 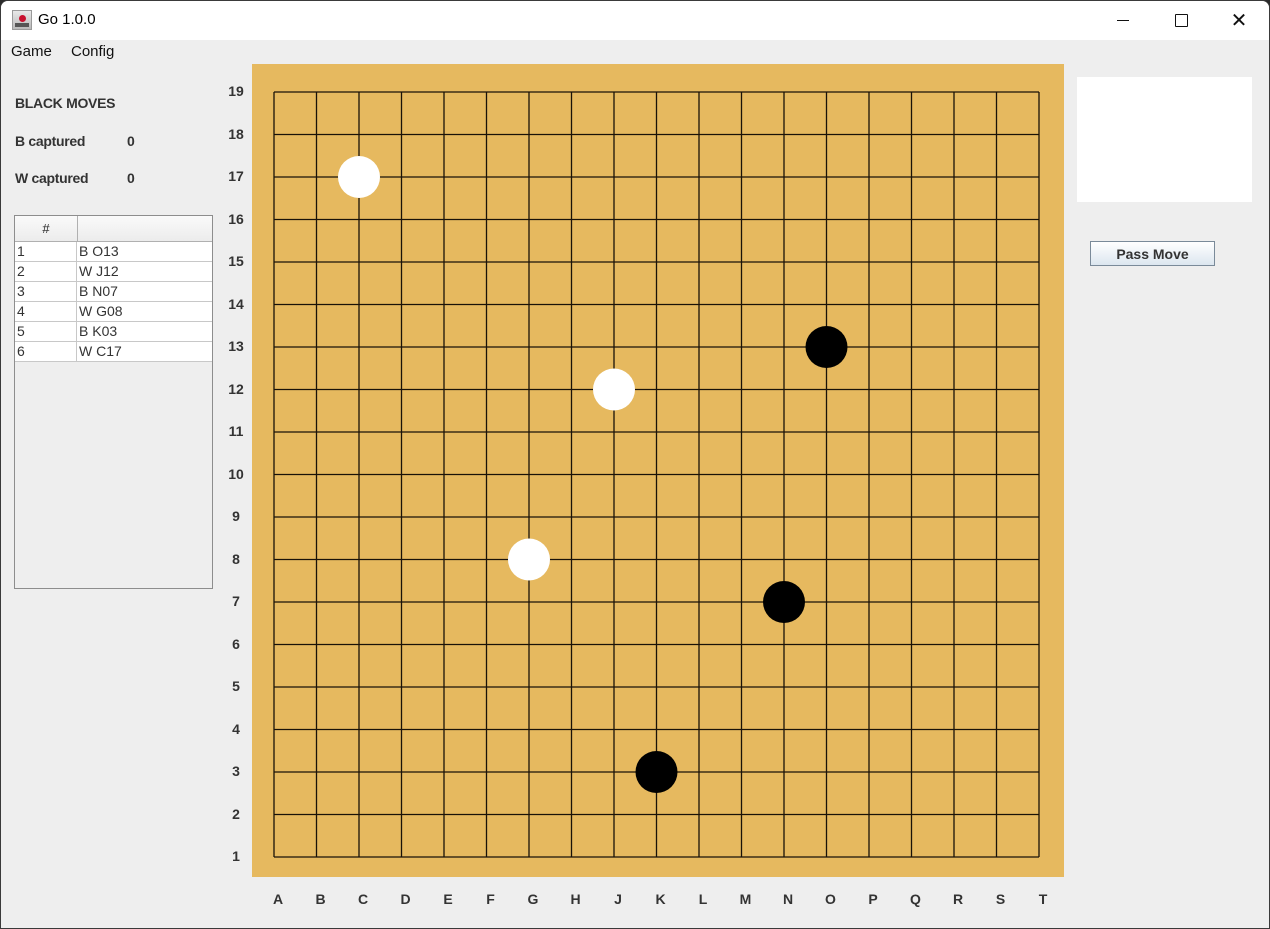 I want to click on column-label: S, so click(x=1000, y=899).